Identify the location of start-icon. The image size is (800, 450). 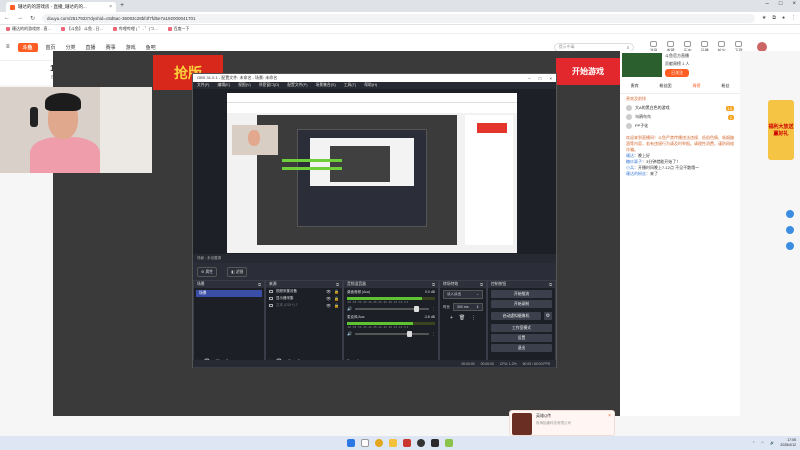
(351, 443).